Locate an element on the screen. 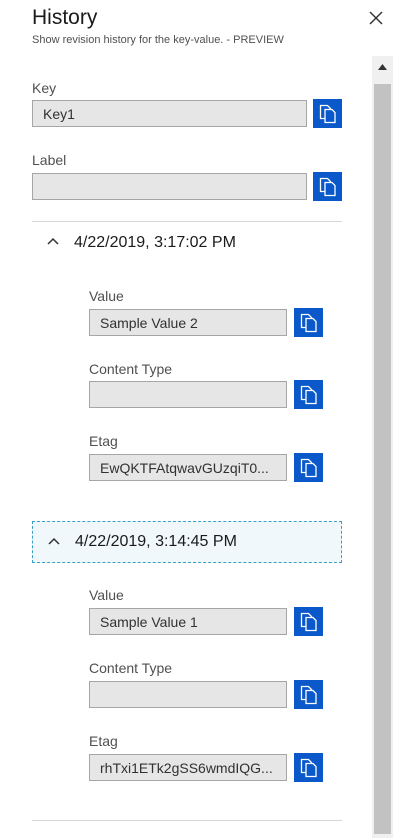  value-field: Sample Value 2 is located at coordinates (188, 322).